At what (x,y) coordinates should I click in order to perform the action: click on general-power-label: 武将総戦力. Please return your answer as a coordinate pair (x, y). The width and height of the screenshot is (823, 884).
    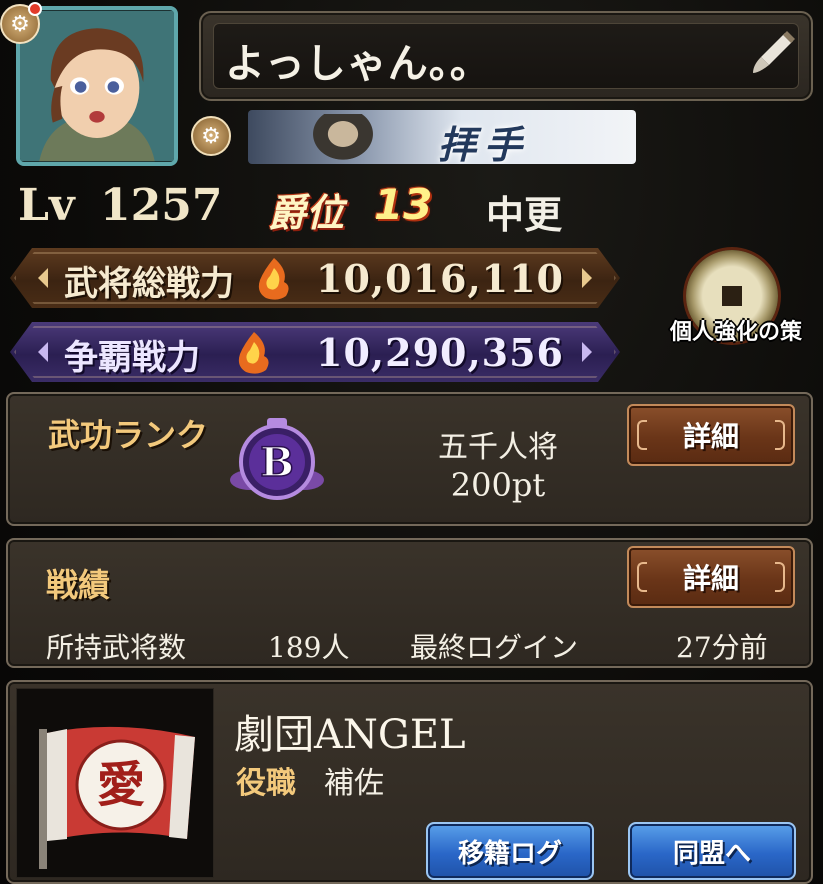
    Looking at the image, I should click on (149, 284).